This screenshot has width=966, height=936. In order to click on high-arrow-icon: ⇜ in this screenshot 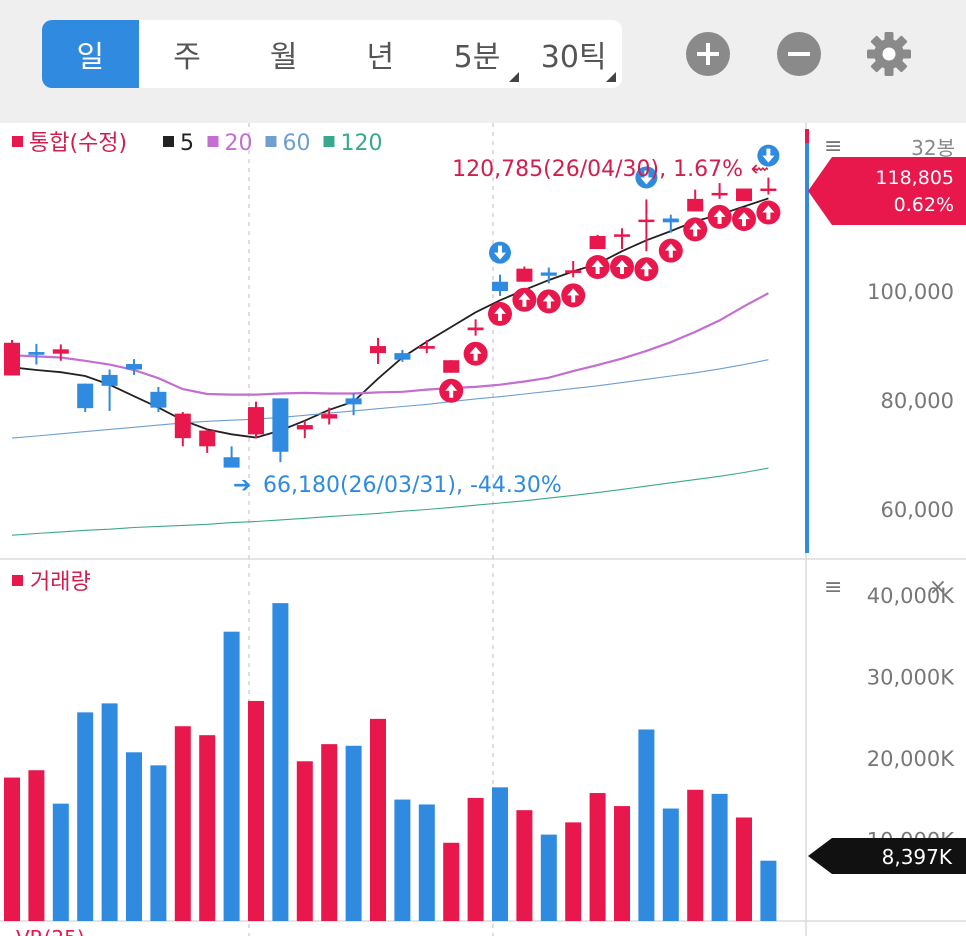, I will do `click(760, 169)`.